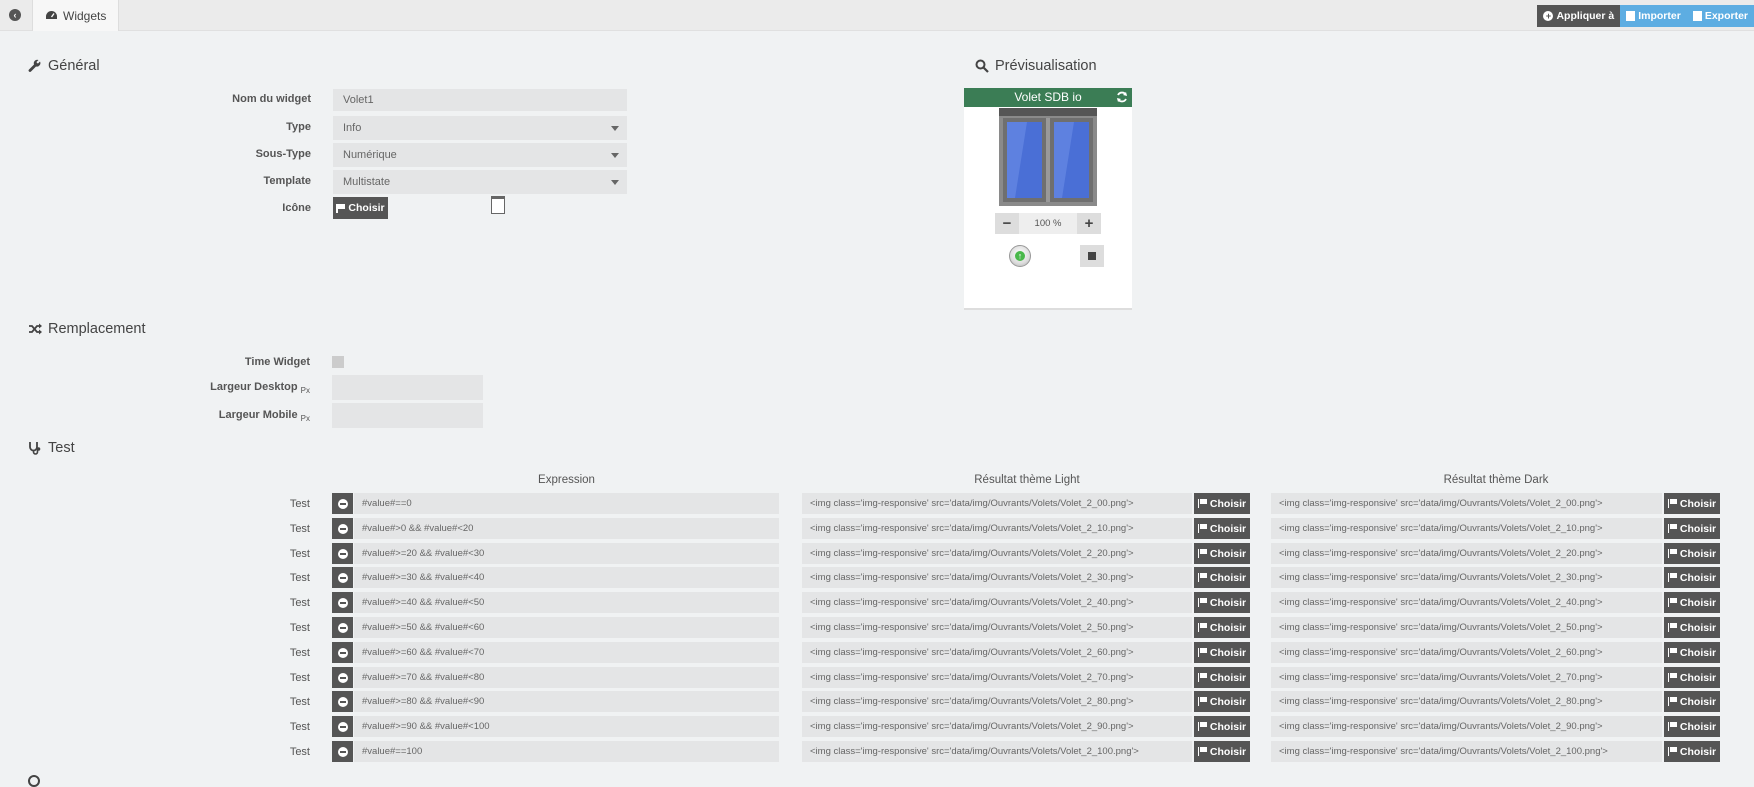 This screenshot has width=1754, height=787. What do you see at coordinates (76, 15) in the screenshot?
I see `tab-widgets: Widgets` at bounding box center [76, 15].